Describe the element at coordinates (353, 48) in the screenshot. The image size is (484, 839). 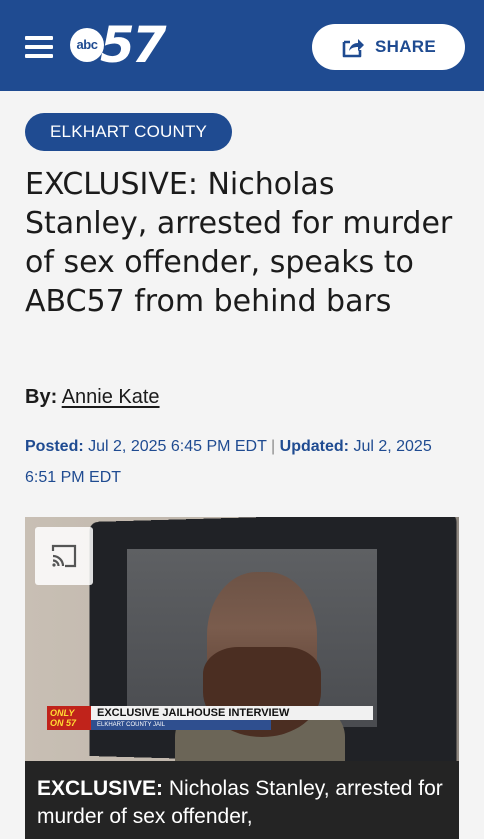
I see `share-arrow-icon` at that location.